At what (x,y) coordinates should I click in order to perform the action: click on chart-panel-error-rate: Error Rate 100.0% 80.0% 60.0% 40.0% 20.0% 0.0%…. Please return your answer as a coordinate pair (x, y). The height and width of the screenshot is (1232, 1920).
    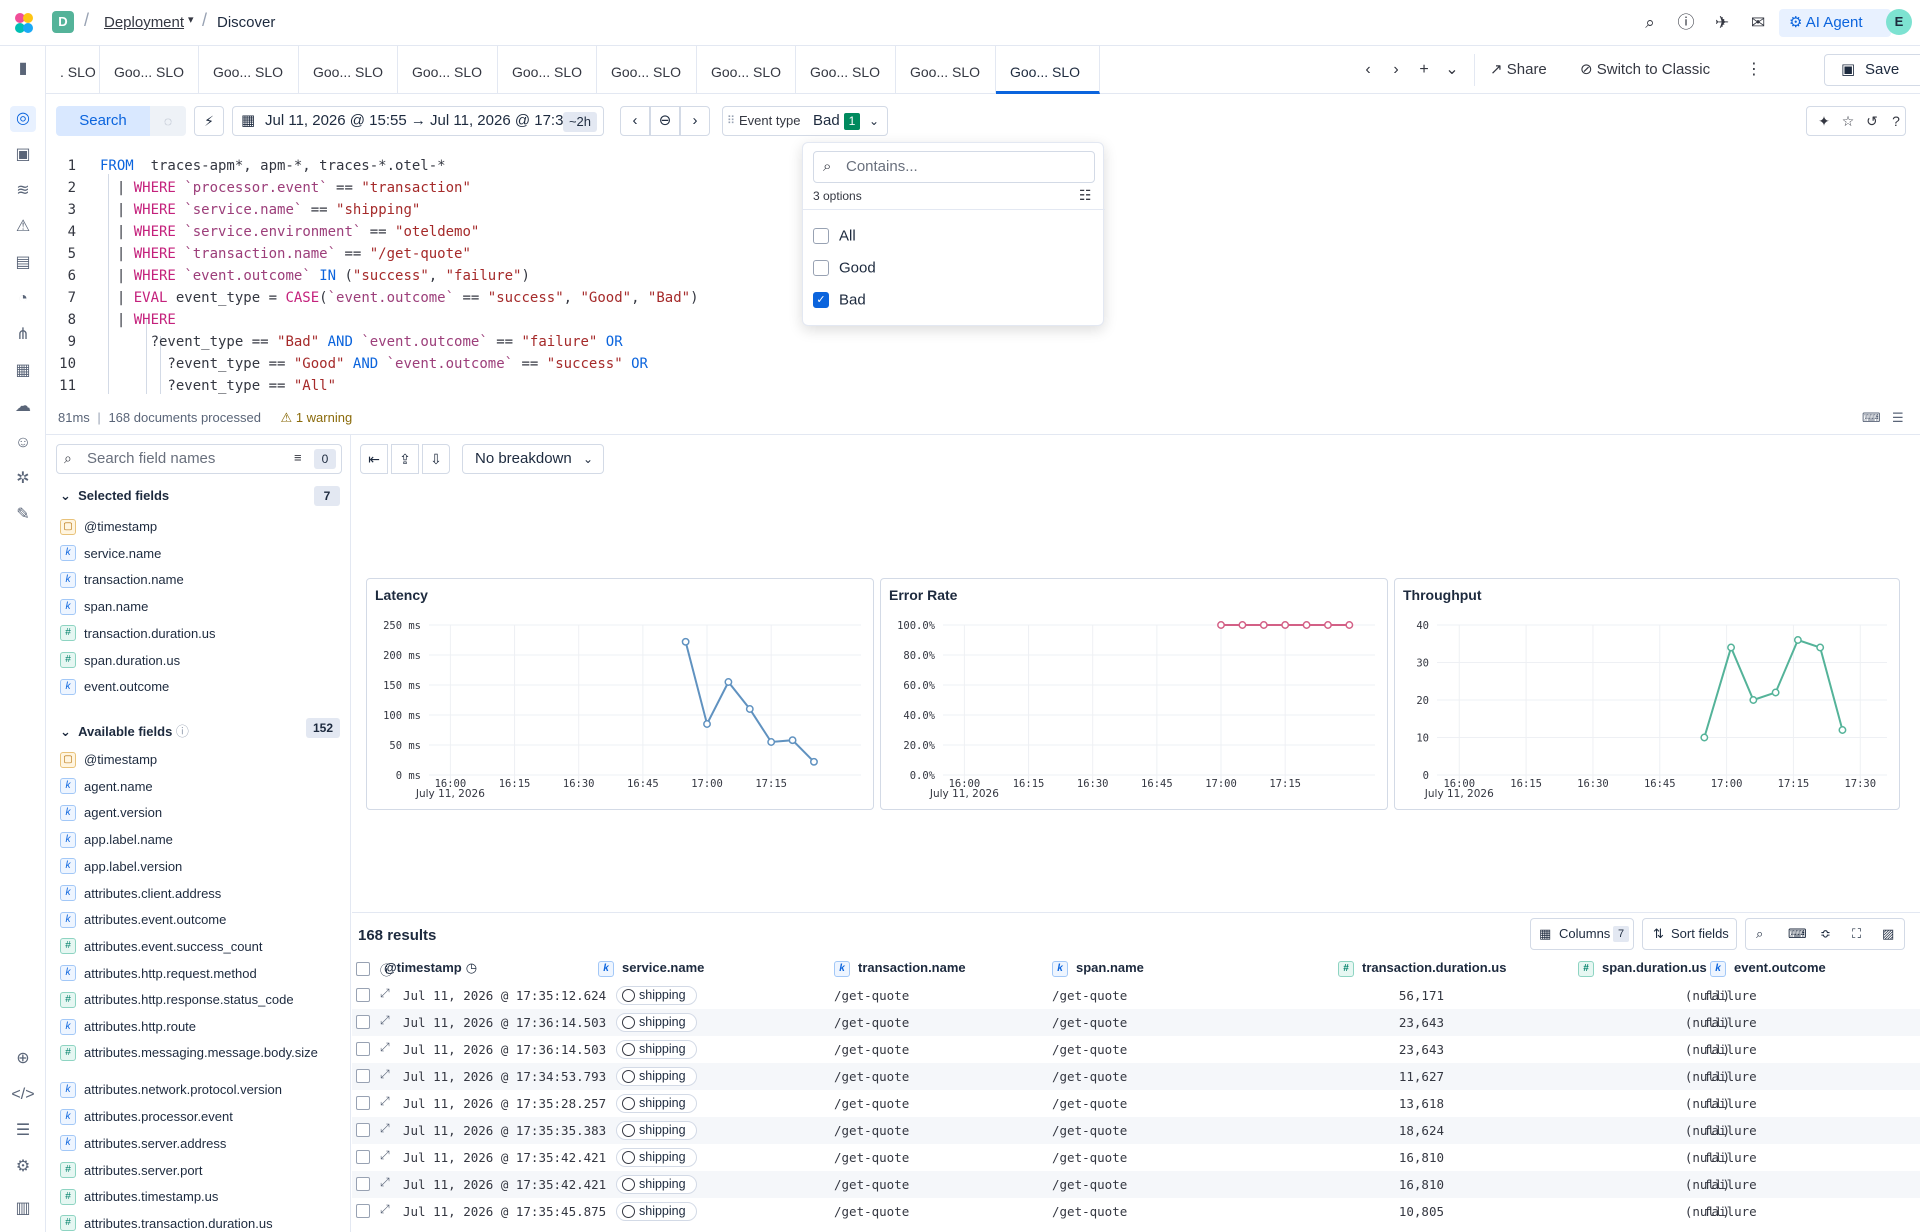
    Looking at the image, I should click on (1134, 694).